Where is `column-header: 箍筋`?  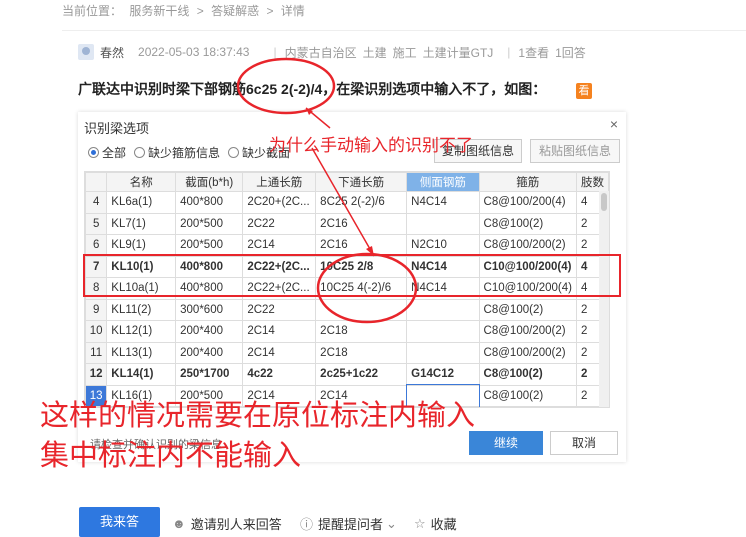 column-header: 箍筋 is located at coordinates (527, 182).